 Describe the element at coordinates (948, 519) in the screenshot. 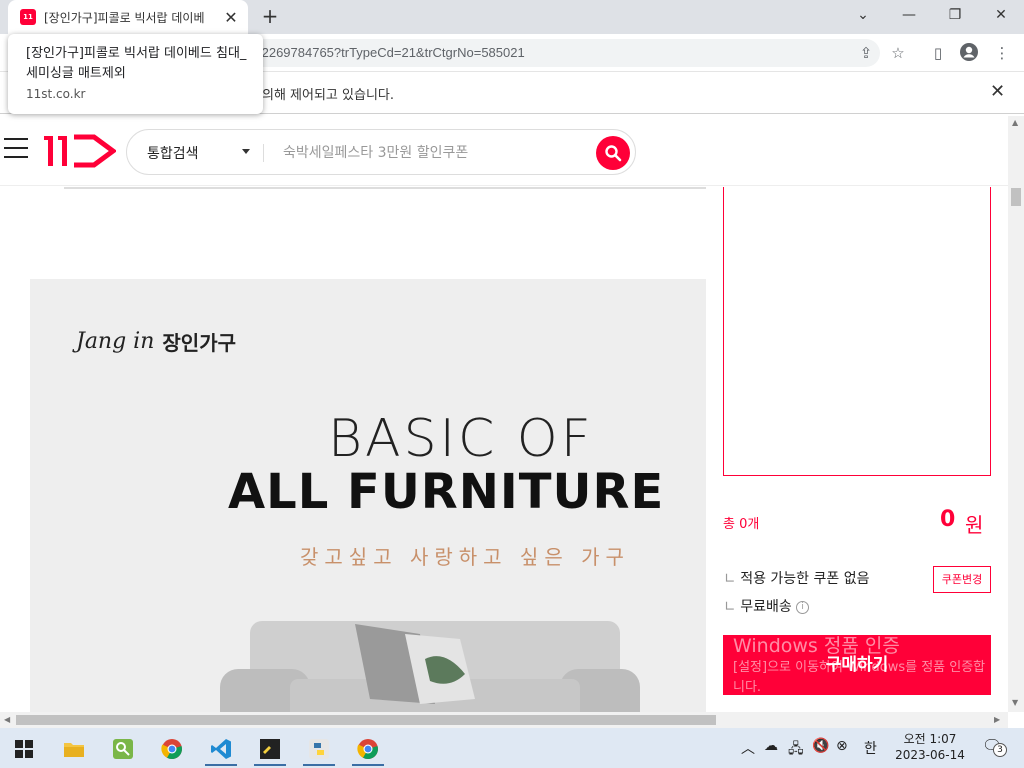

I see `total-amount: 0` at that location.